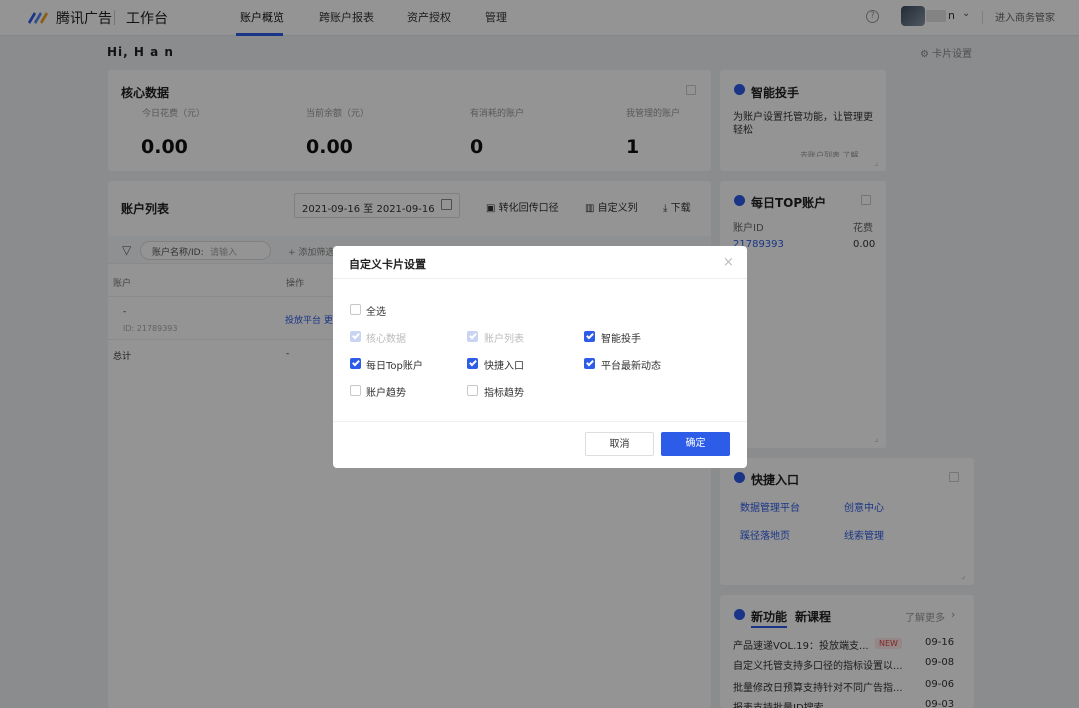  Describe the element at coordinates (355, 336) in the screenshot. I see `checkbox-core-data` at that location.